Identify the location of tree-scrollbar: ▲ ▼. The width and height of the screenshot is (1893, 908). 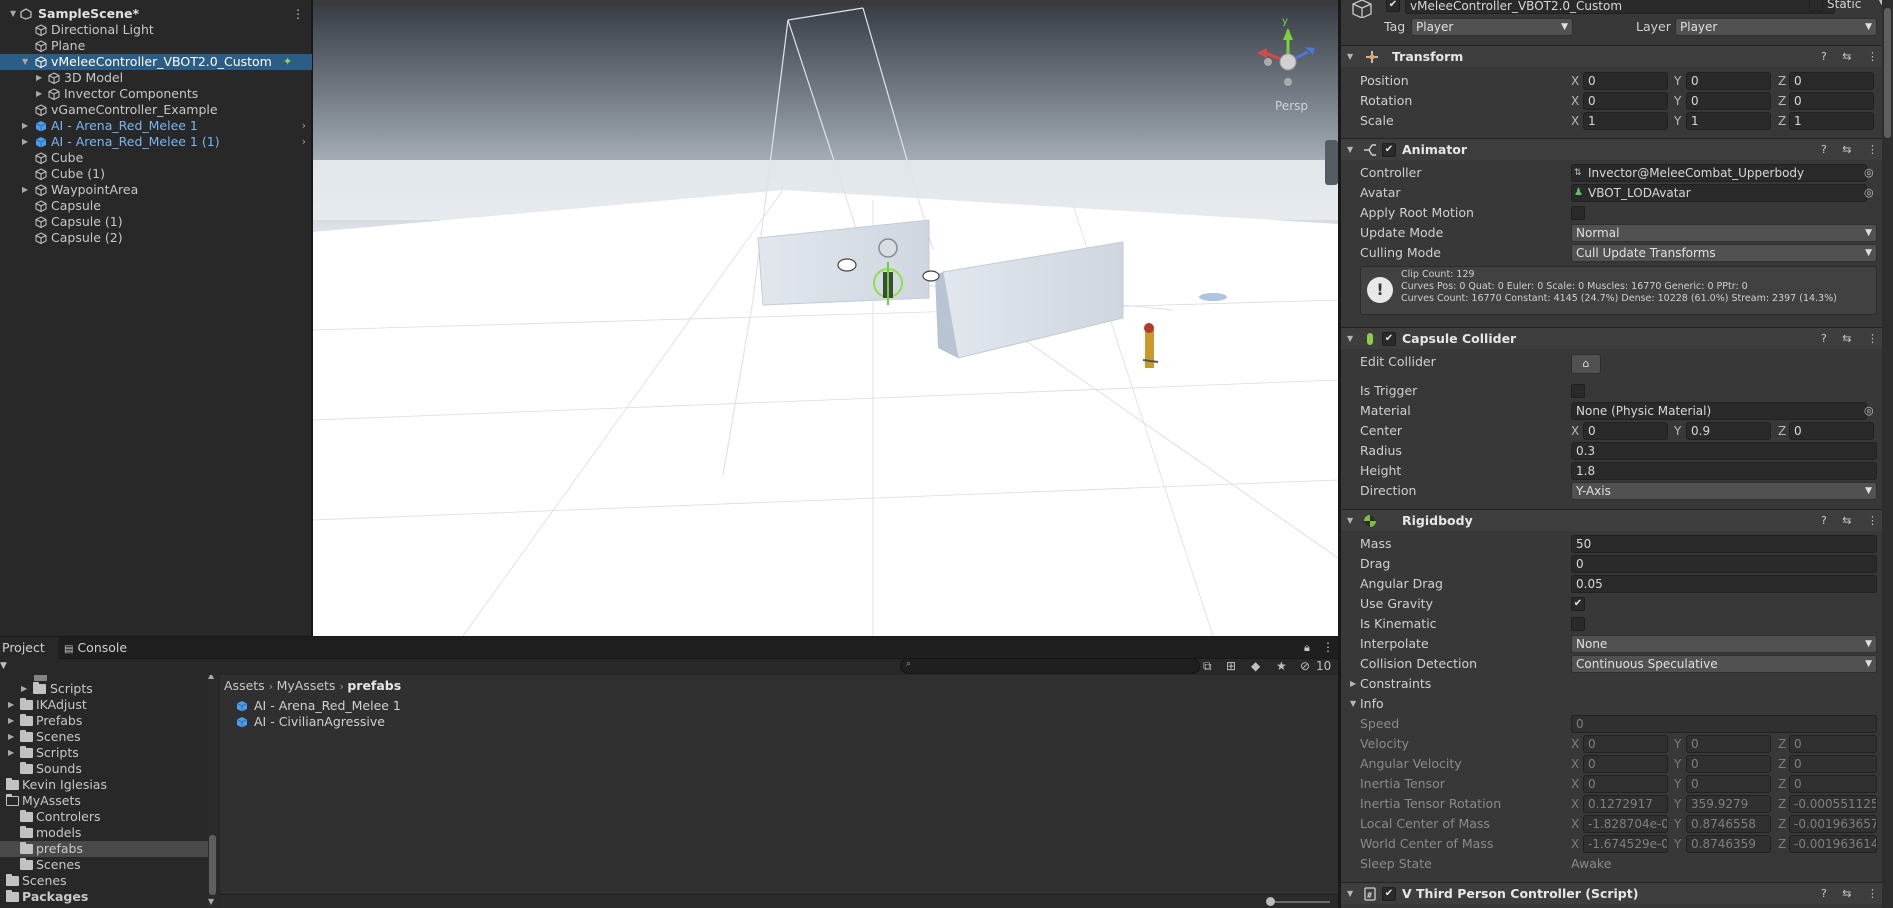
(212, 791).